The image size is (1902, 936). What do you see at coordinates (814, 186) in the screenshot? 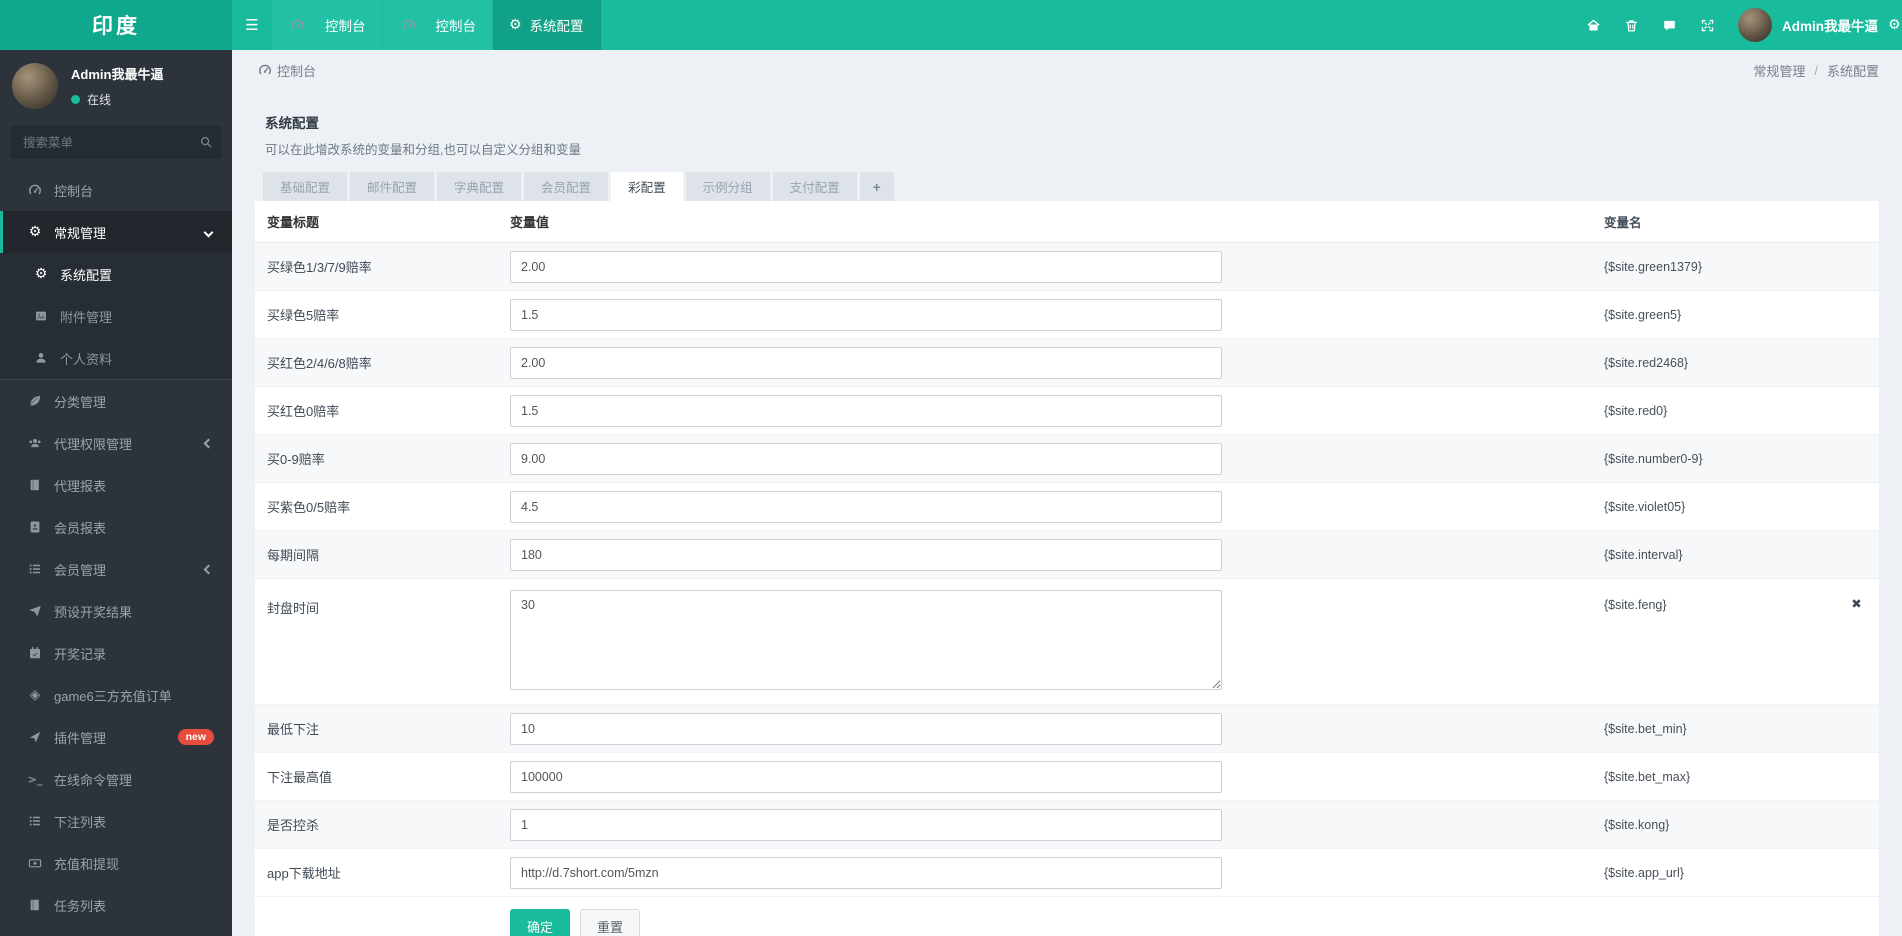
I see `tab-pay-config: 支付配置` at bounding box center [814, 186].